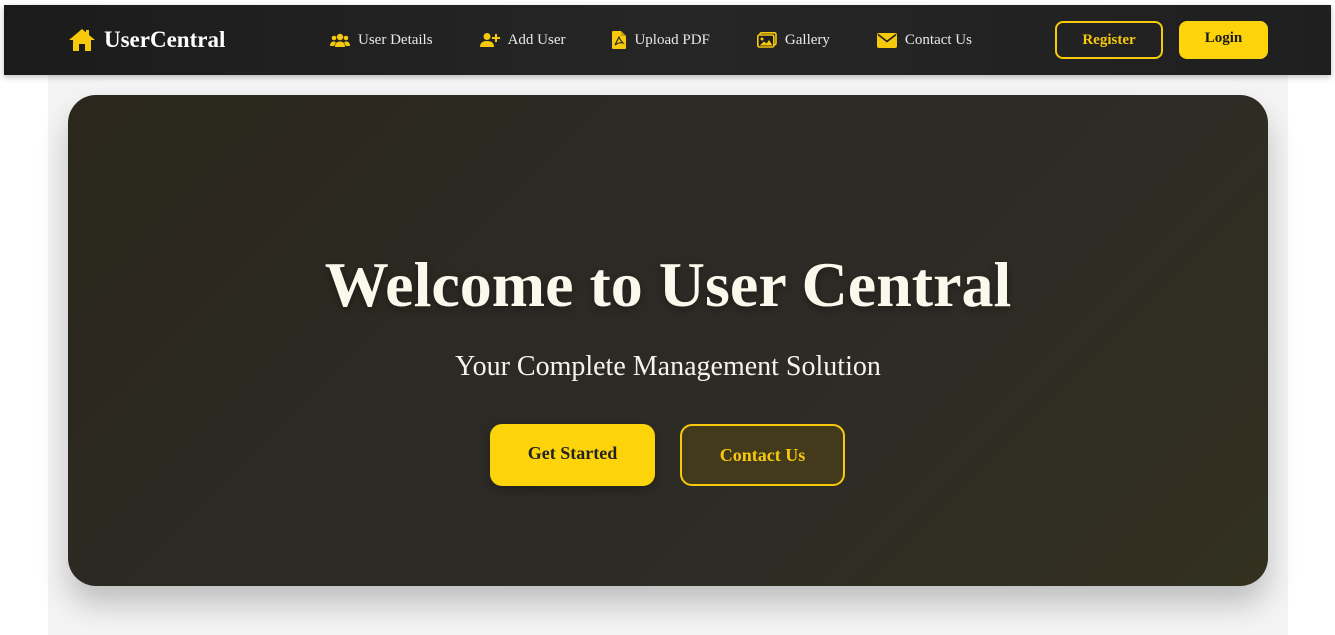 The image size is (1335, 635). What do you see at coordinates (668, 366) in the screenshot?
I see `hero-subtitle: Your Complete Management Solution` at bounding box center [668, 366].